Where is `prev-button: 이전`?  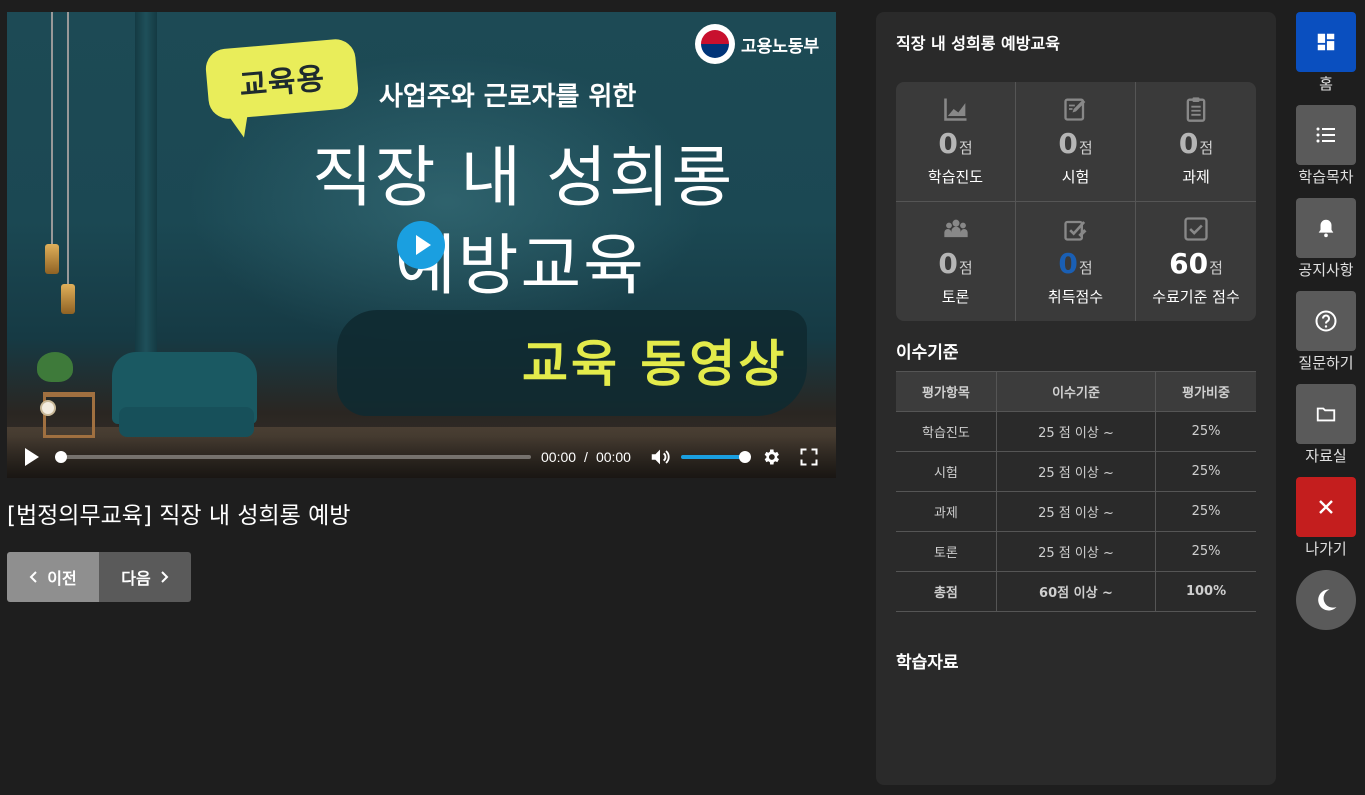
prev-button: 이전 is located at coordinates (53, 577).